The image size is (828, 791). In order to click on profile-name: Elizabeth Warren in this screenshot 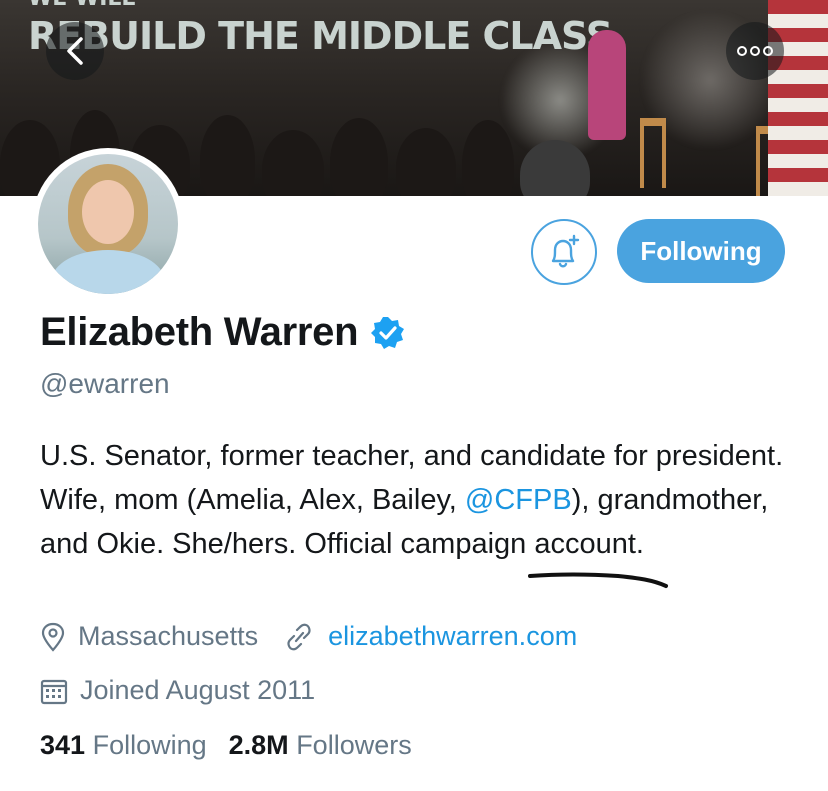, I will do `click(199, 332)`.